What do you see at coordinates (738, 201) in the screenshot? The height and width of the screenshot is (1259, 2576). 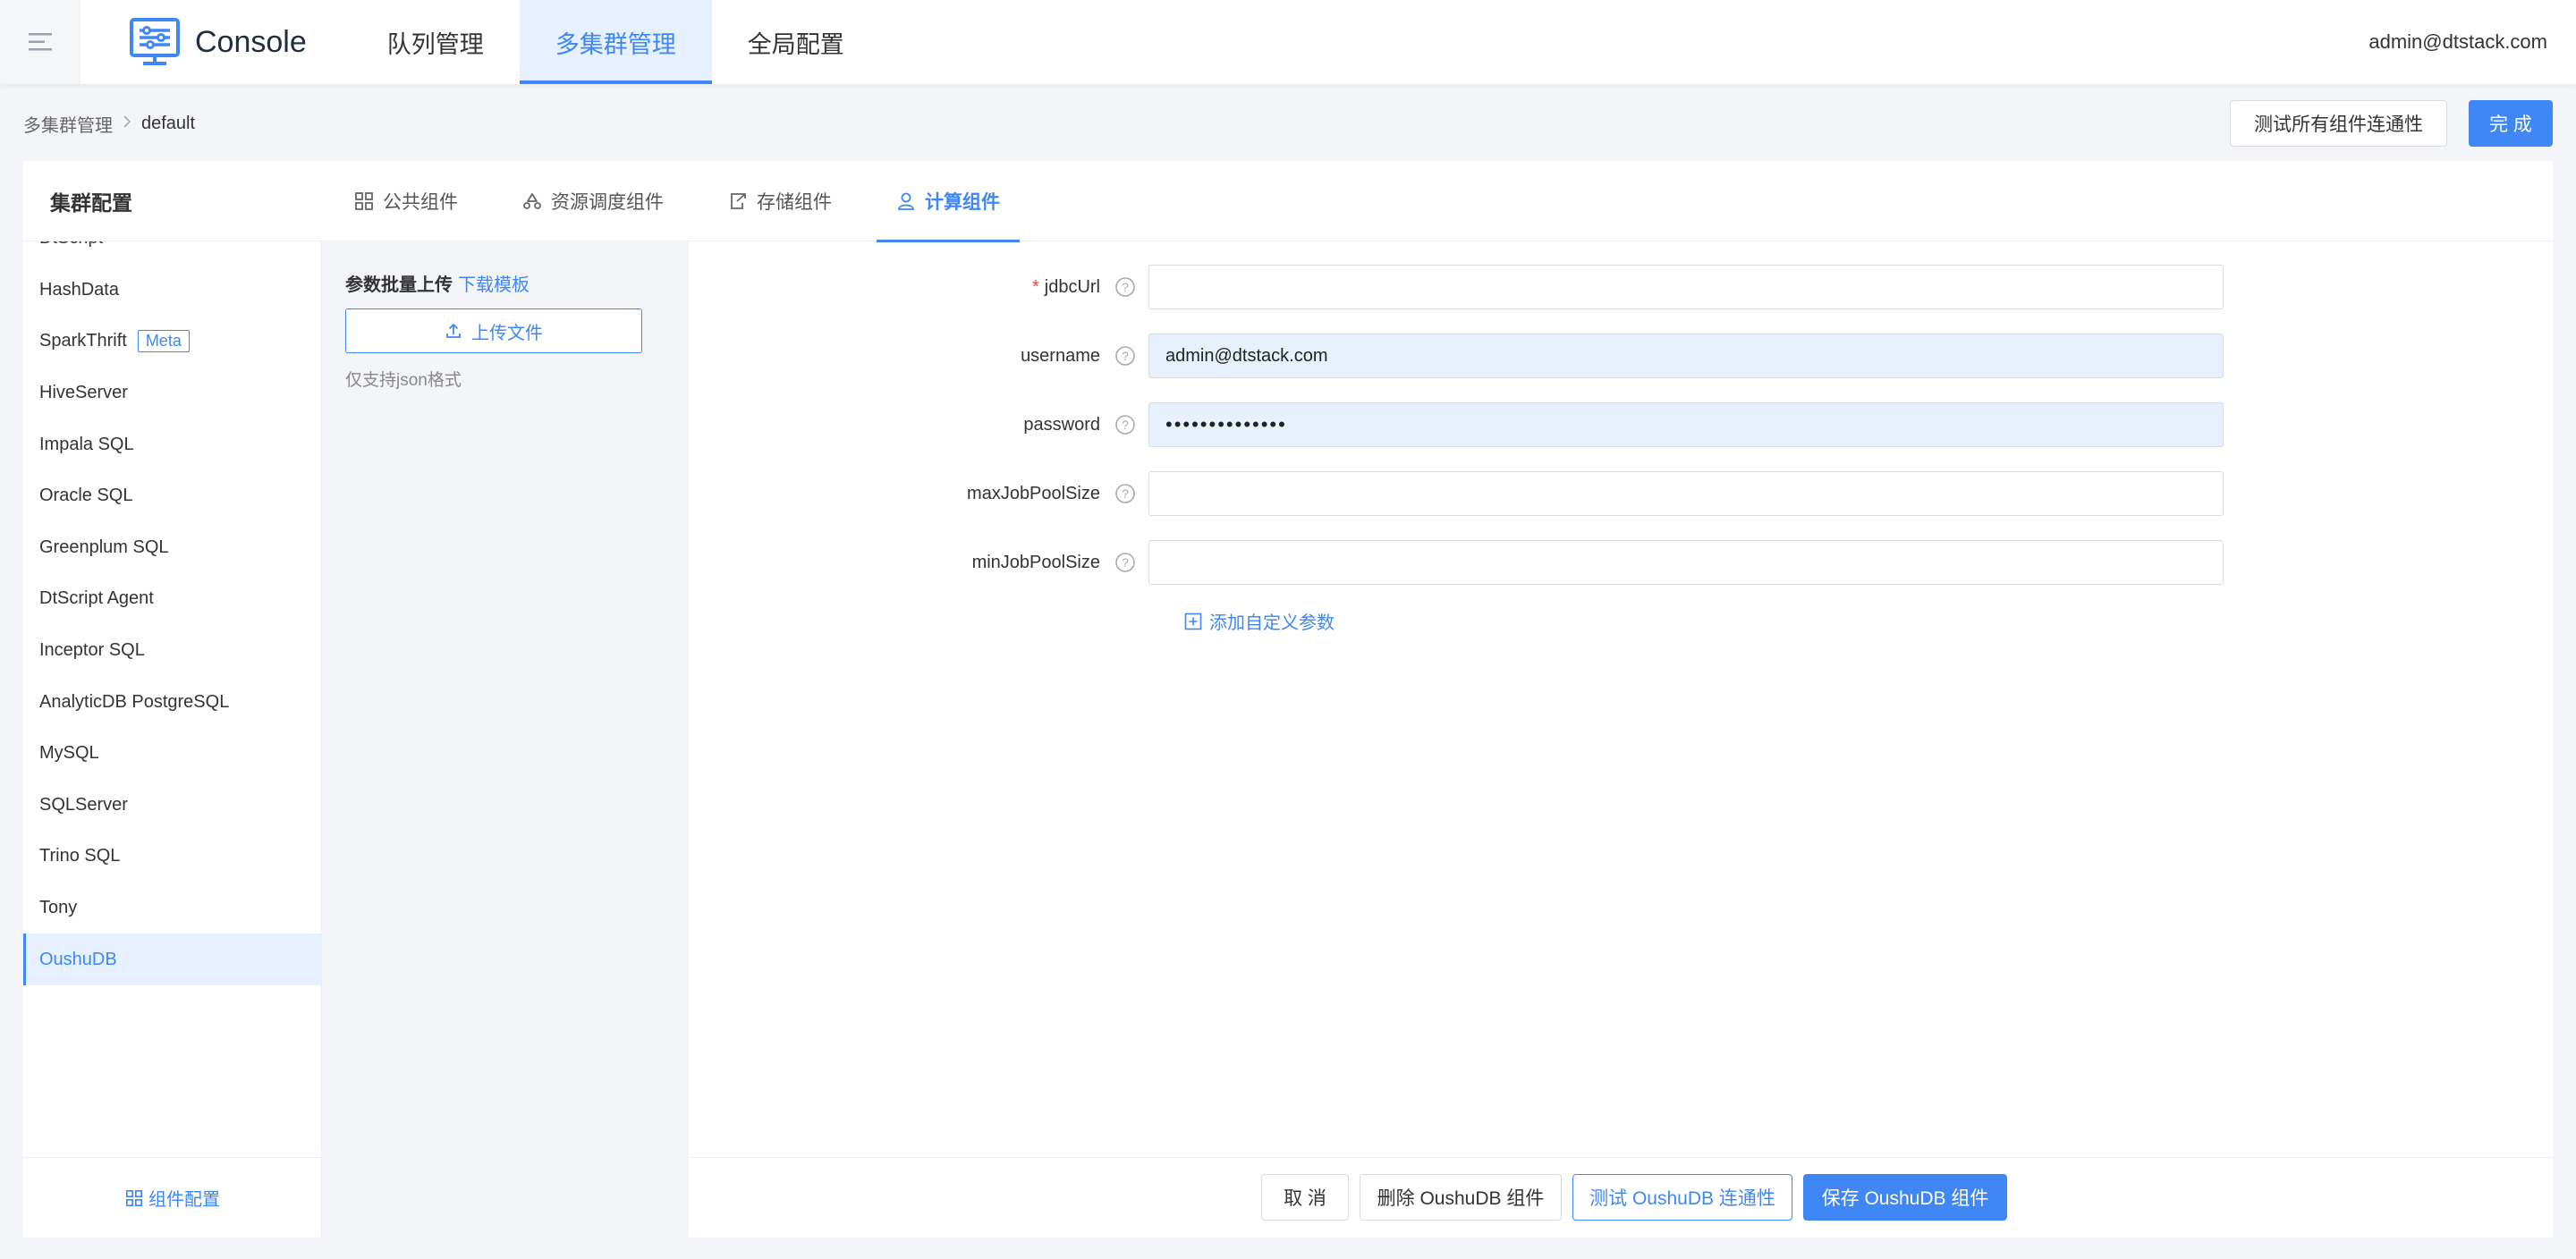 I see `export-icon` at bounding box center [738, 201].